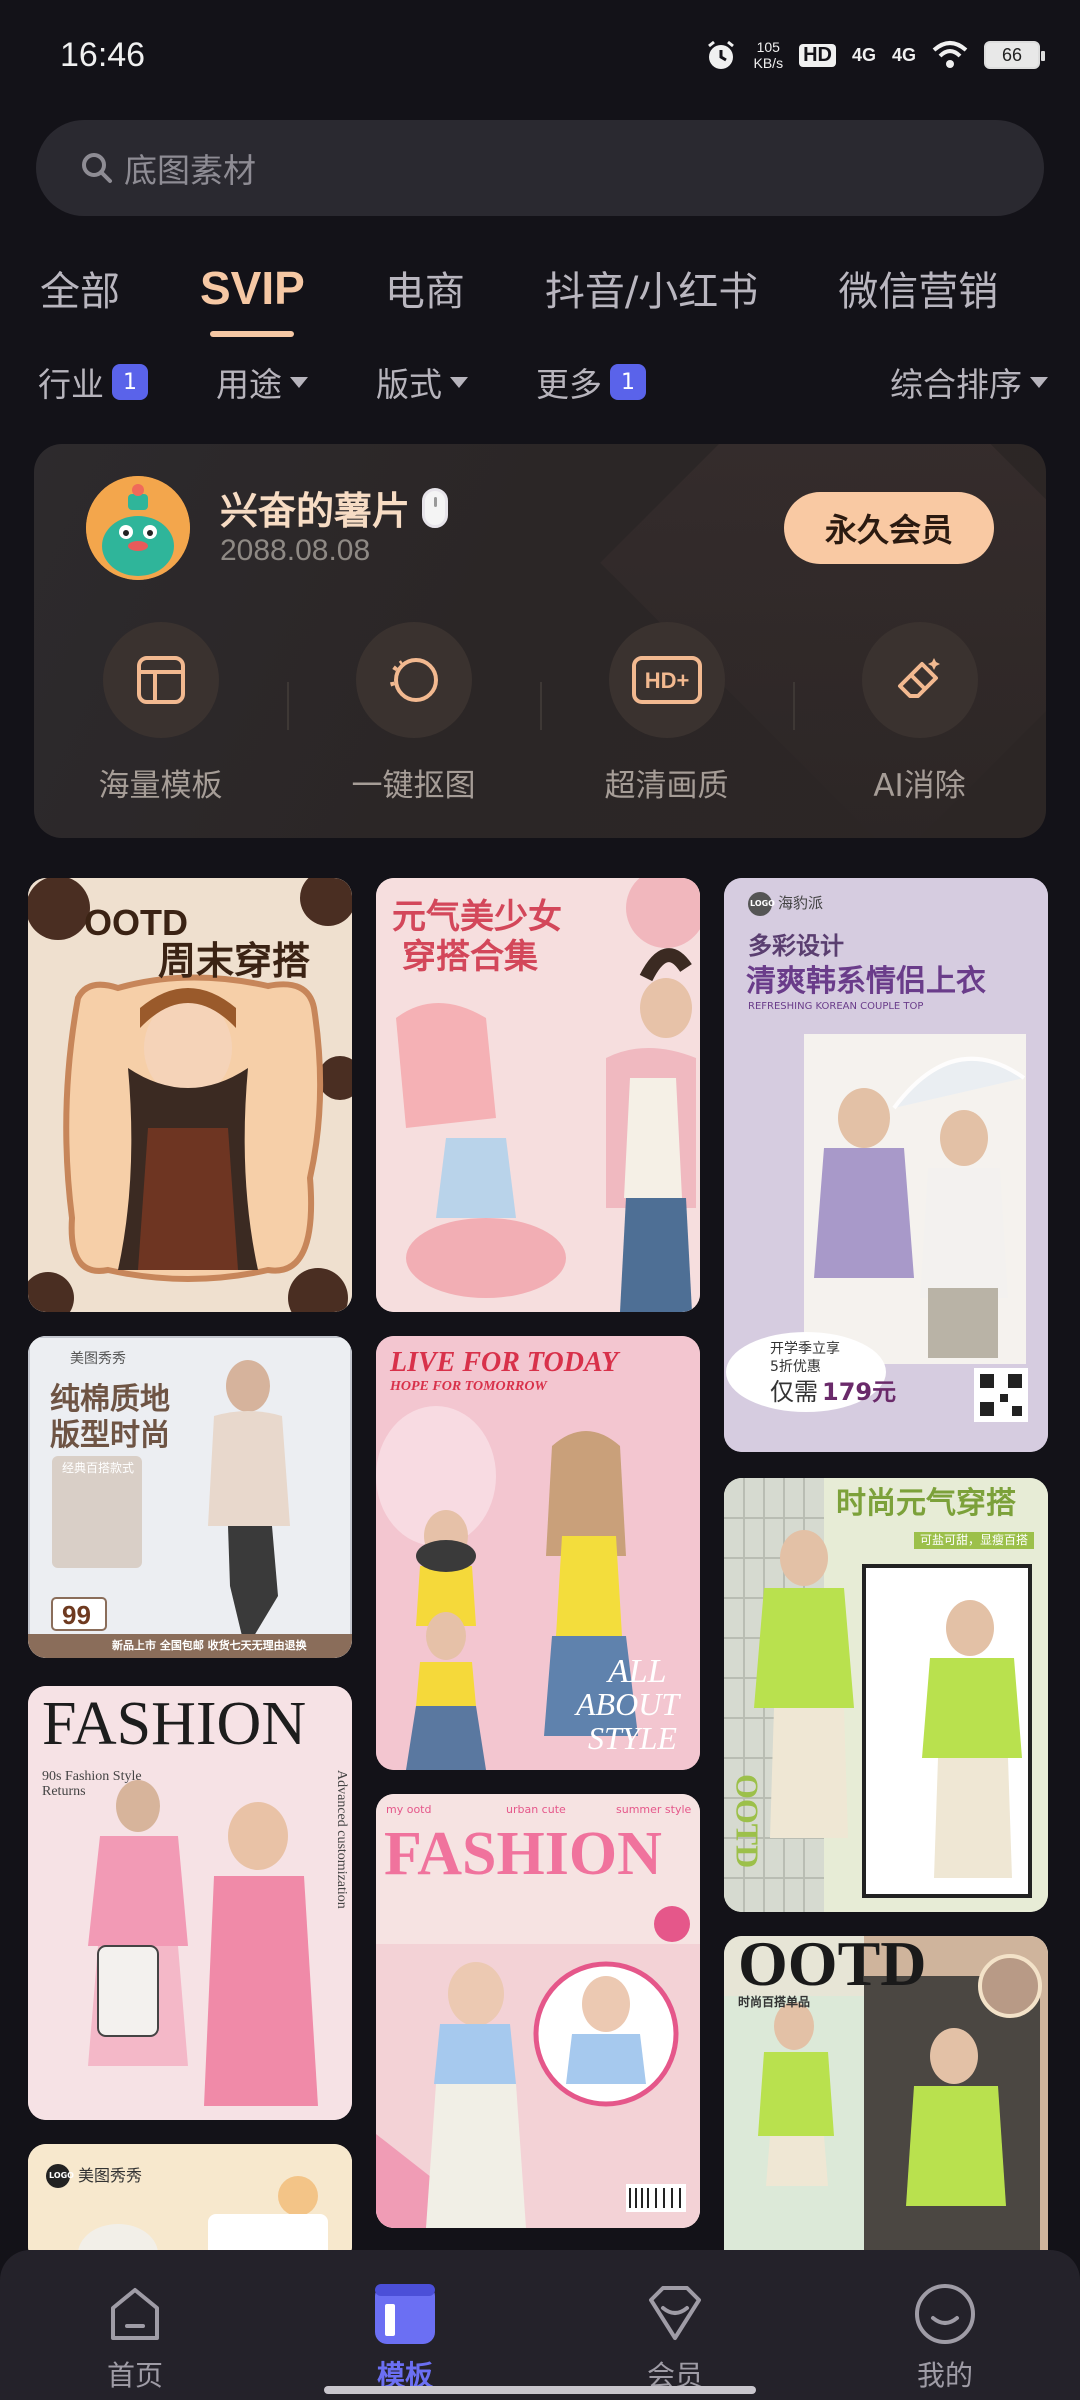 The image size is (1080, 2400). What do you see at coordinates (160, 786) in the screenshot?
I see `benefit-label: 海量模板` at bounding box center [160, 786].